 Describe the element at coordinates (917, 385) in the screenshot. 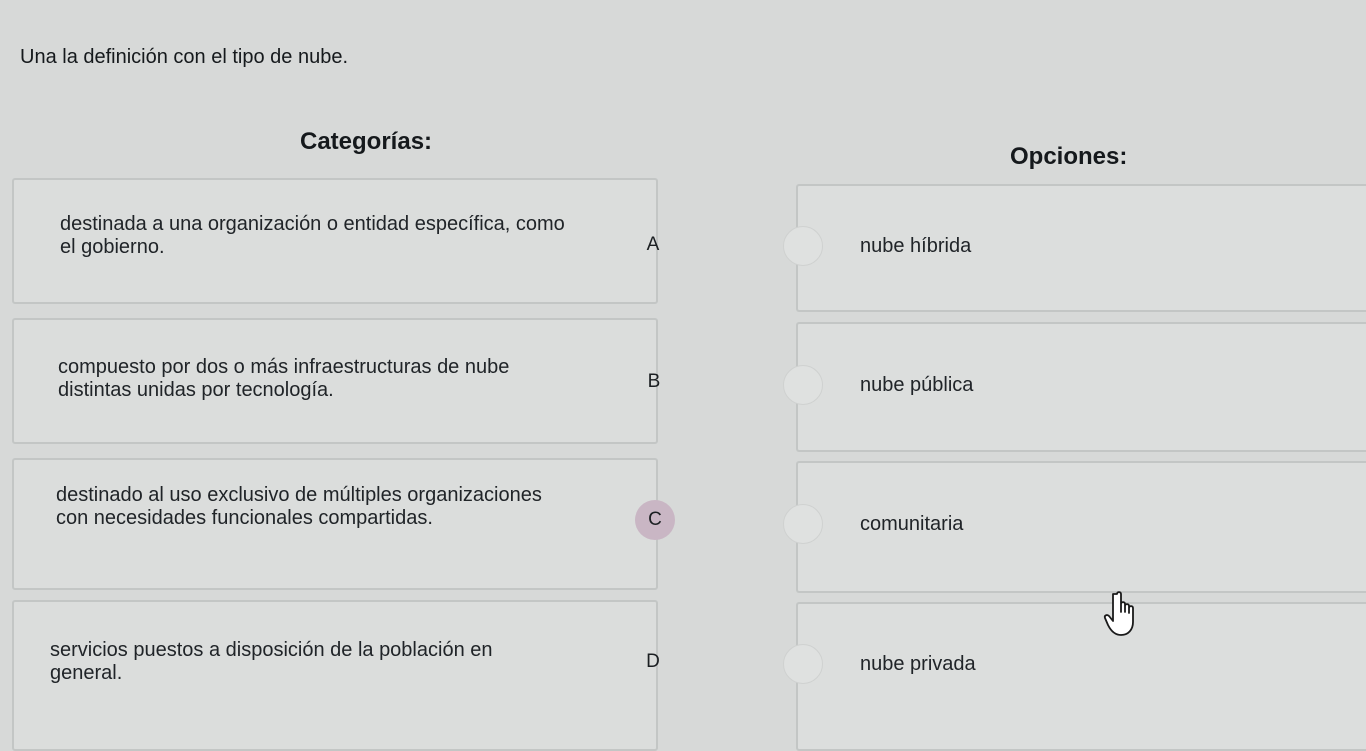

I see `option-label-nube-publica: nube pública` at that location.